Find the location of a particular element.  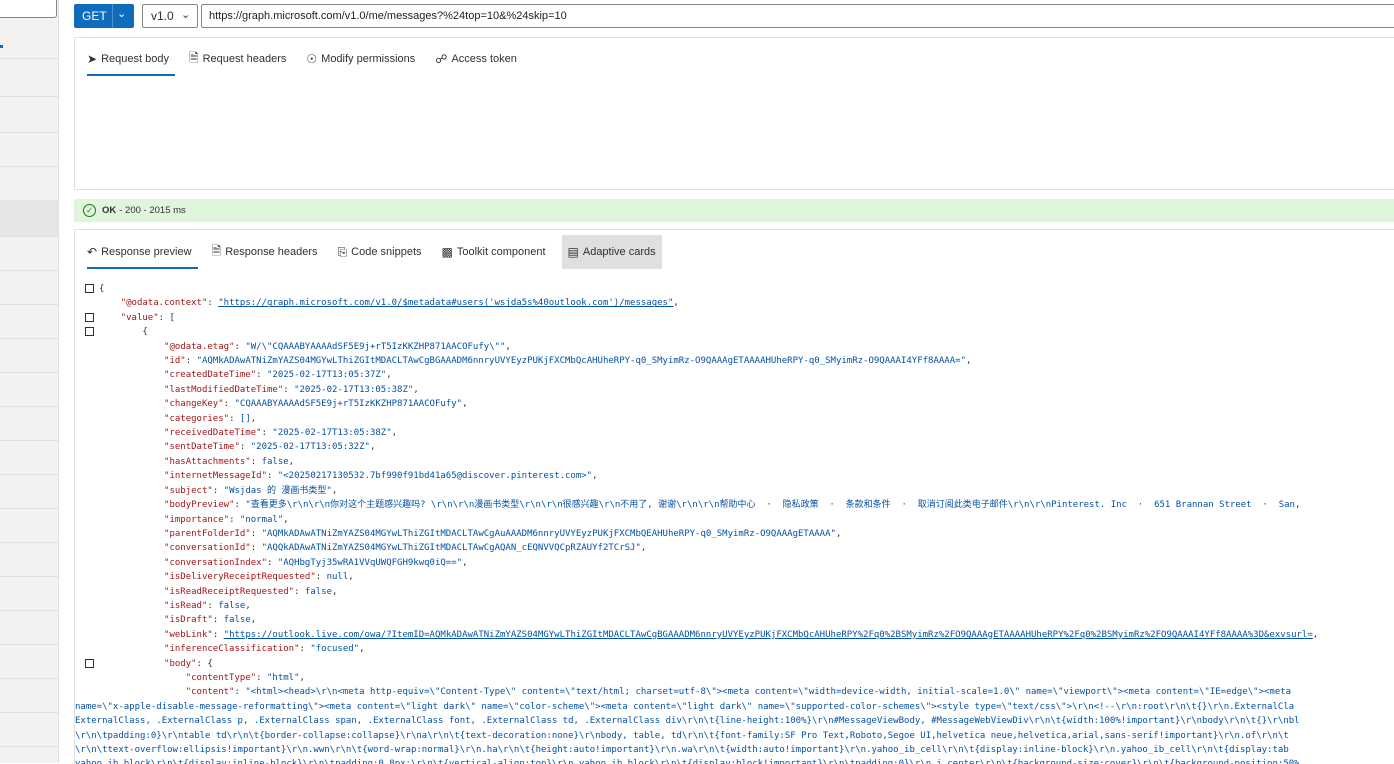

json-value: null is located at coordinates (337, 577).